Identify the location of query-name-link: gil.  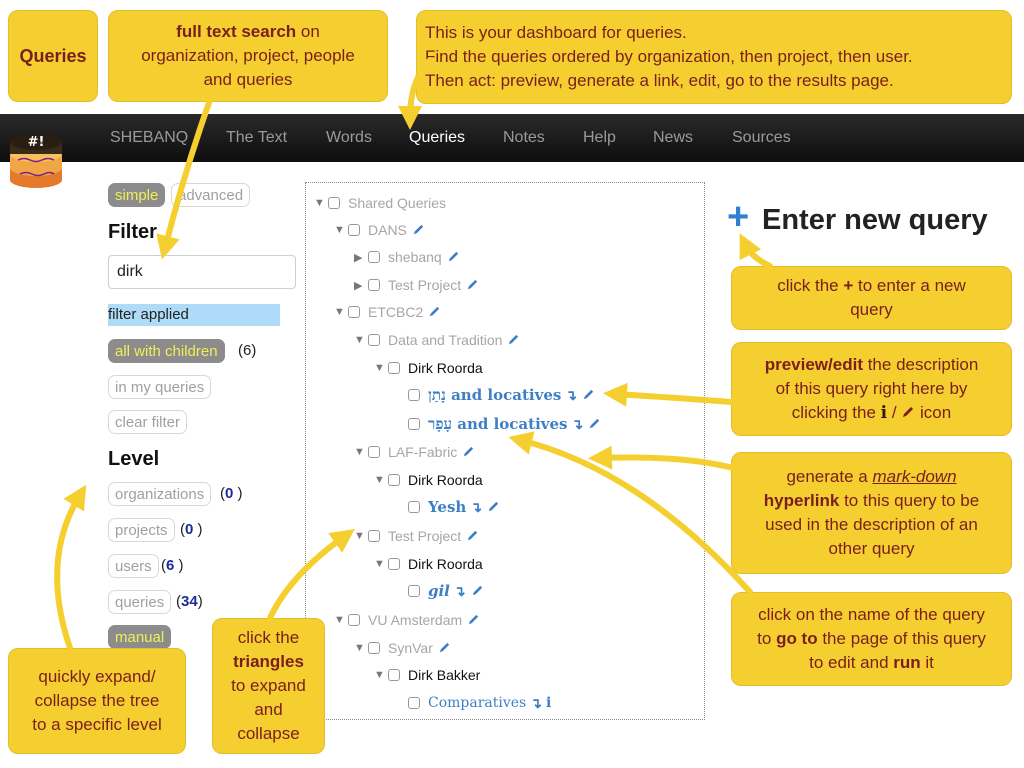
(439, 591).